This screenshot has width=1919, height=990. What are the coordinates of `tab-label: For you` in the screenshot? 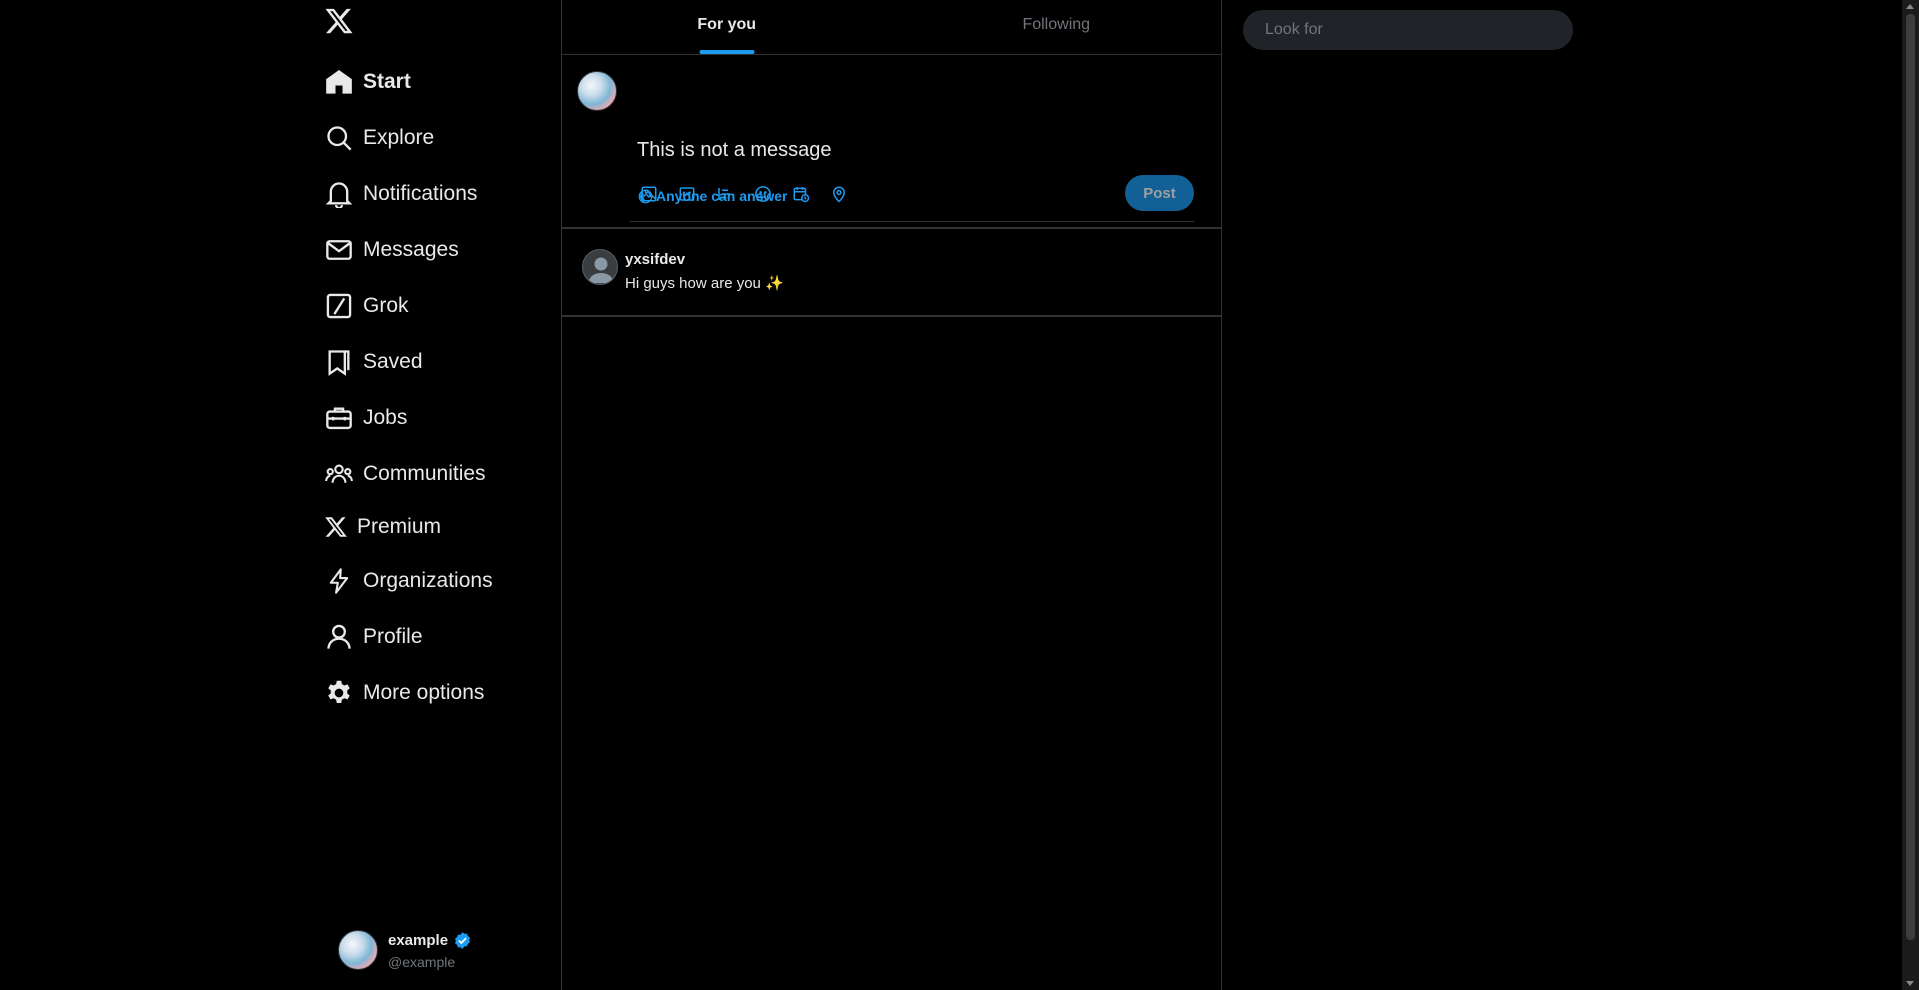 It's located at (727, 24).